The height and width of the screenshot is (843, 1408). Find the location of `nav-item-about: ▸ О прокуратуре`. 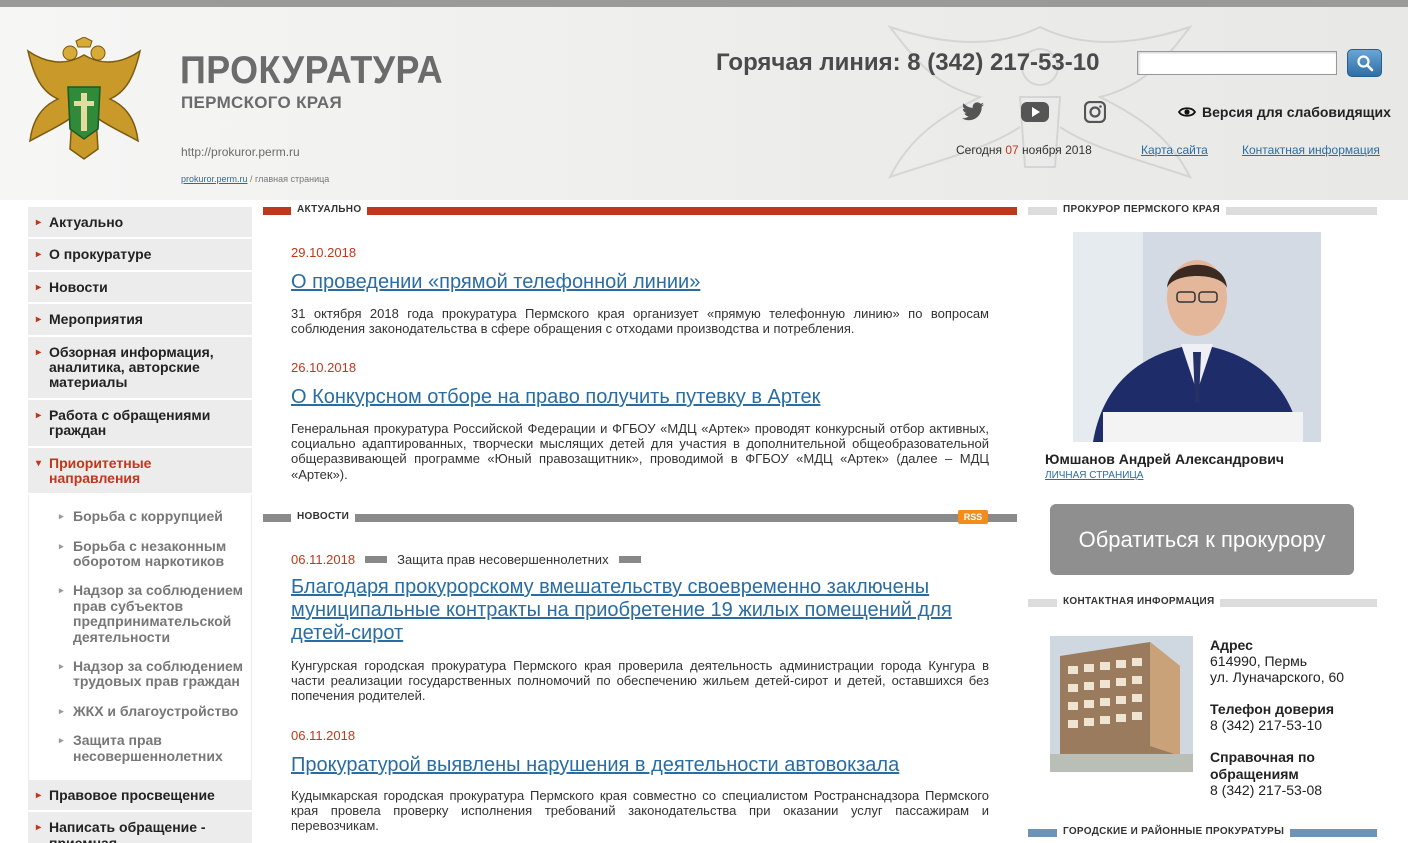

nav-item-about: ▸ О прокуратуре is located at coordinates (140, 255).